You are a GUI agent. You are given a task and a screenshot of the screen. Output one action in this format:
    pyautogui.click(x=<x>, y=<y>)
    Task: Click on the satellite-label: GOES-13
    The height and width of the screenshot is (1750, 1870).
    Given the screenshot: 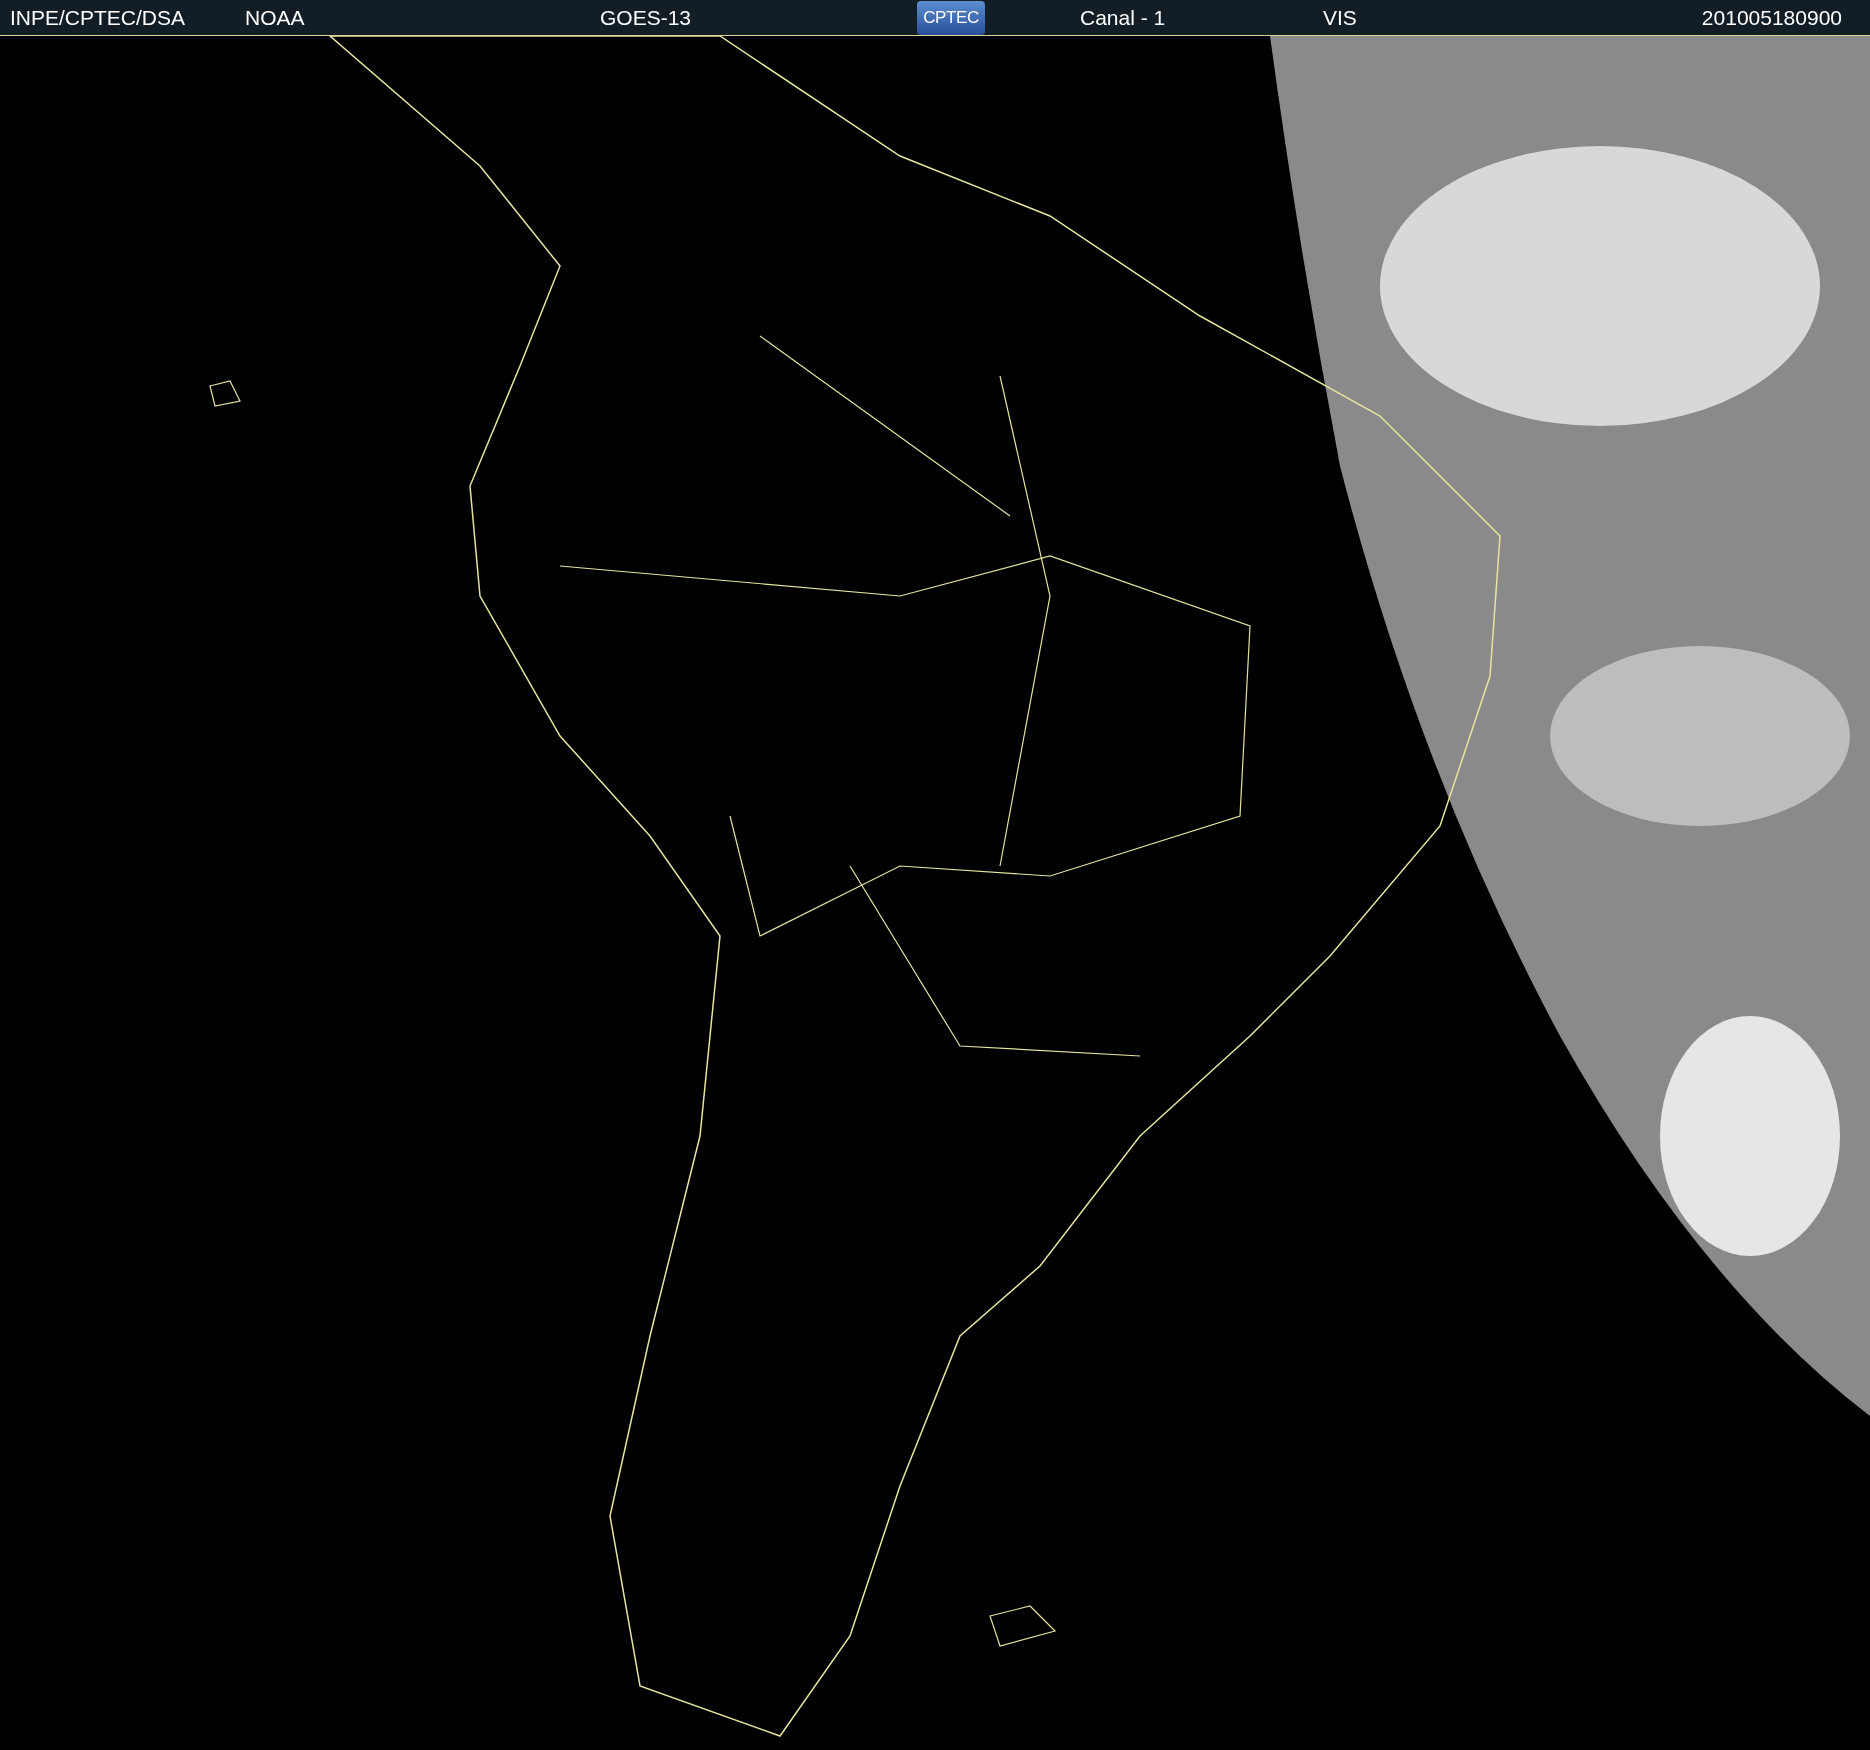 What is the action you would take?
    pyautogui.click(x=646, y=17)
    